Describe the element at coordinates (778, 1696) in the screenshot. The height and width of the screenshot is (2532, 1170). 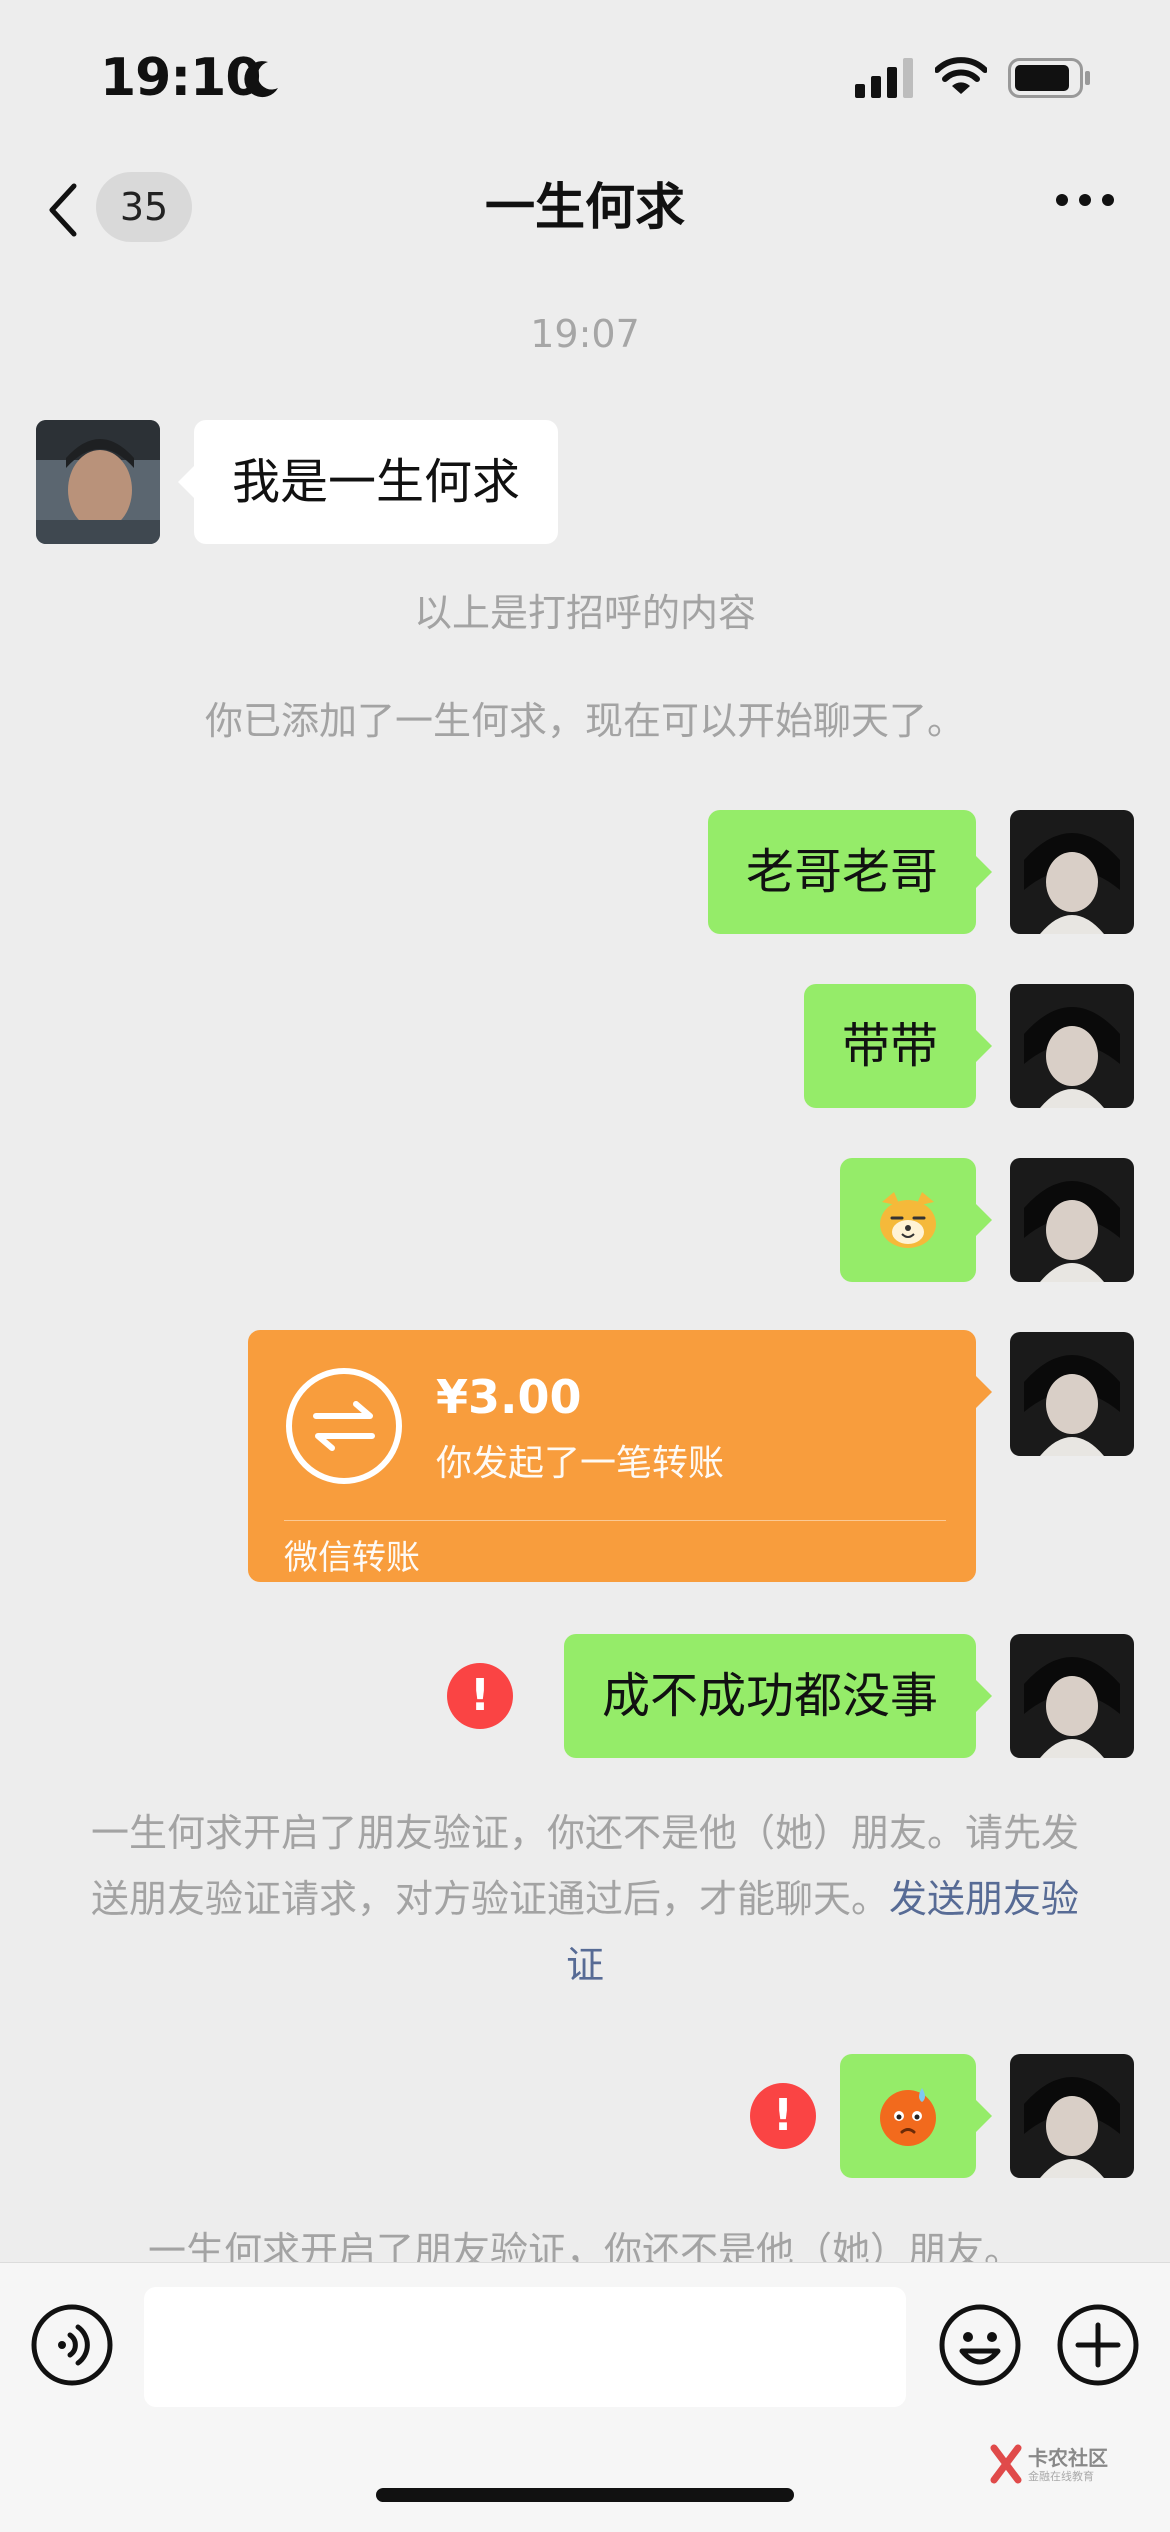
I see `outgoing-message: 成不成功都没事` at that location.